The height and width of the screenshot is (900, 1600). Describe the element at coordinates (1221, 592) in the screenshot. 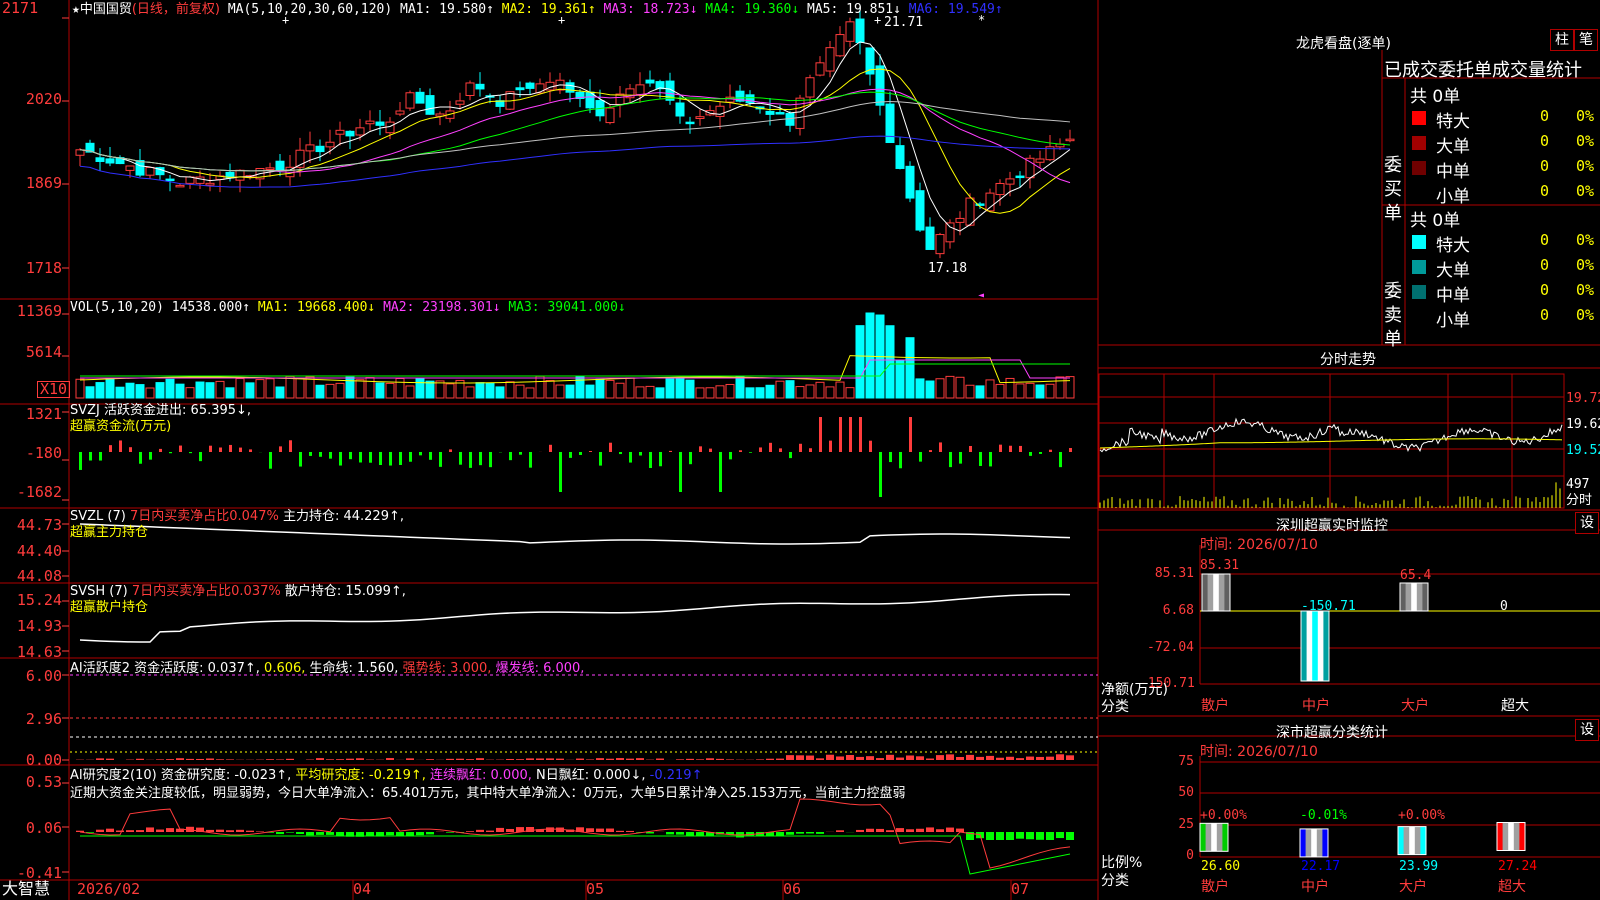

I see `monitor-bar-sanhu` at that location.